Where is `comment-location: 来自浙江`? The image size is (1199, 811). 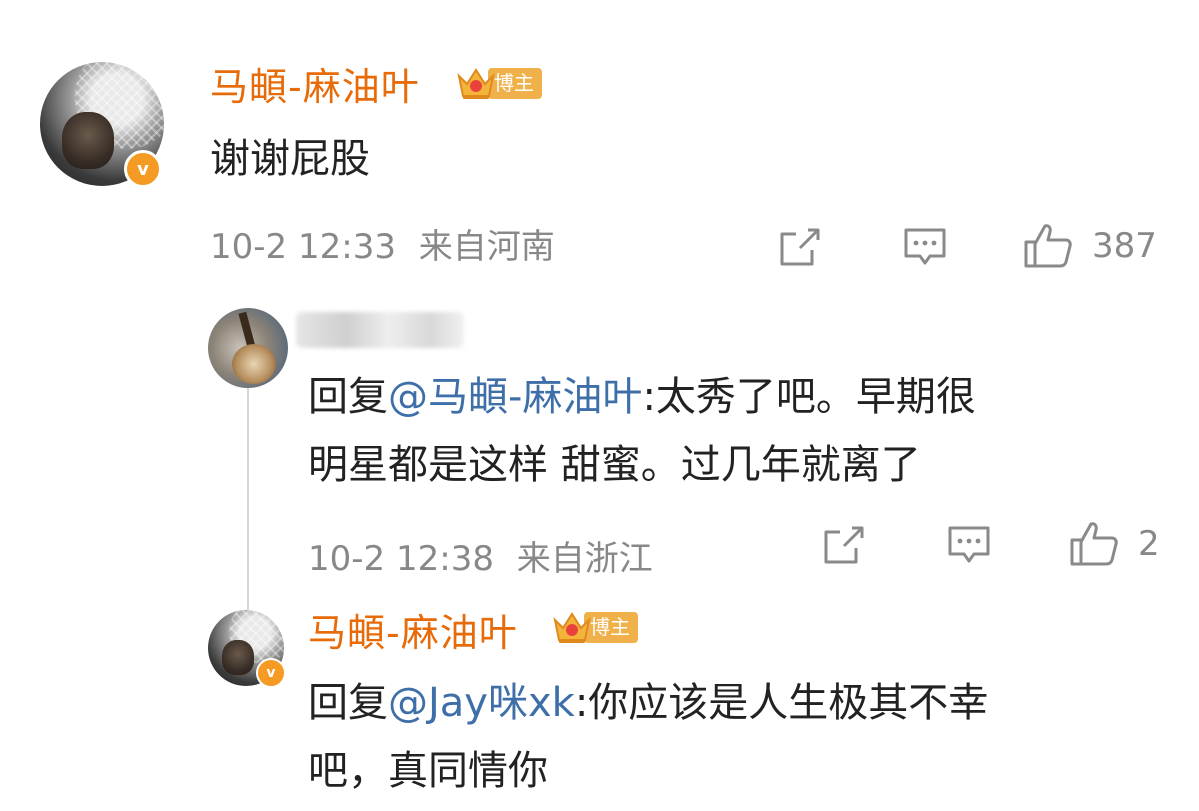
comment-location: 来自浙江 is located at coordinates (584, 559).